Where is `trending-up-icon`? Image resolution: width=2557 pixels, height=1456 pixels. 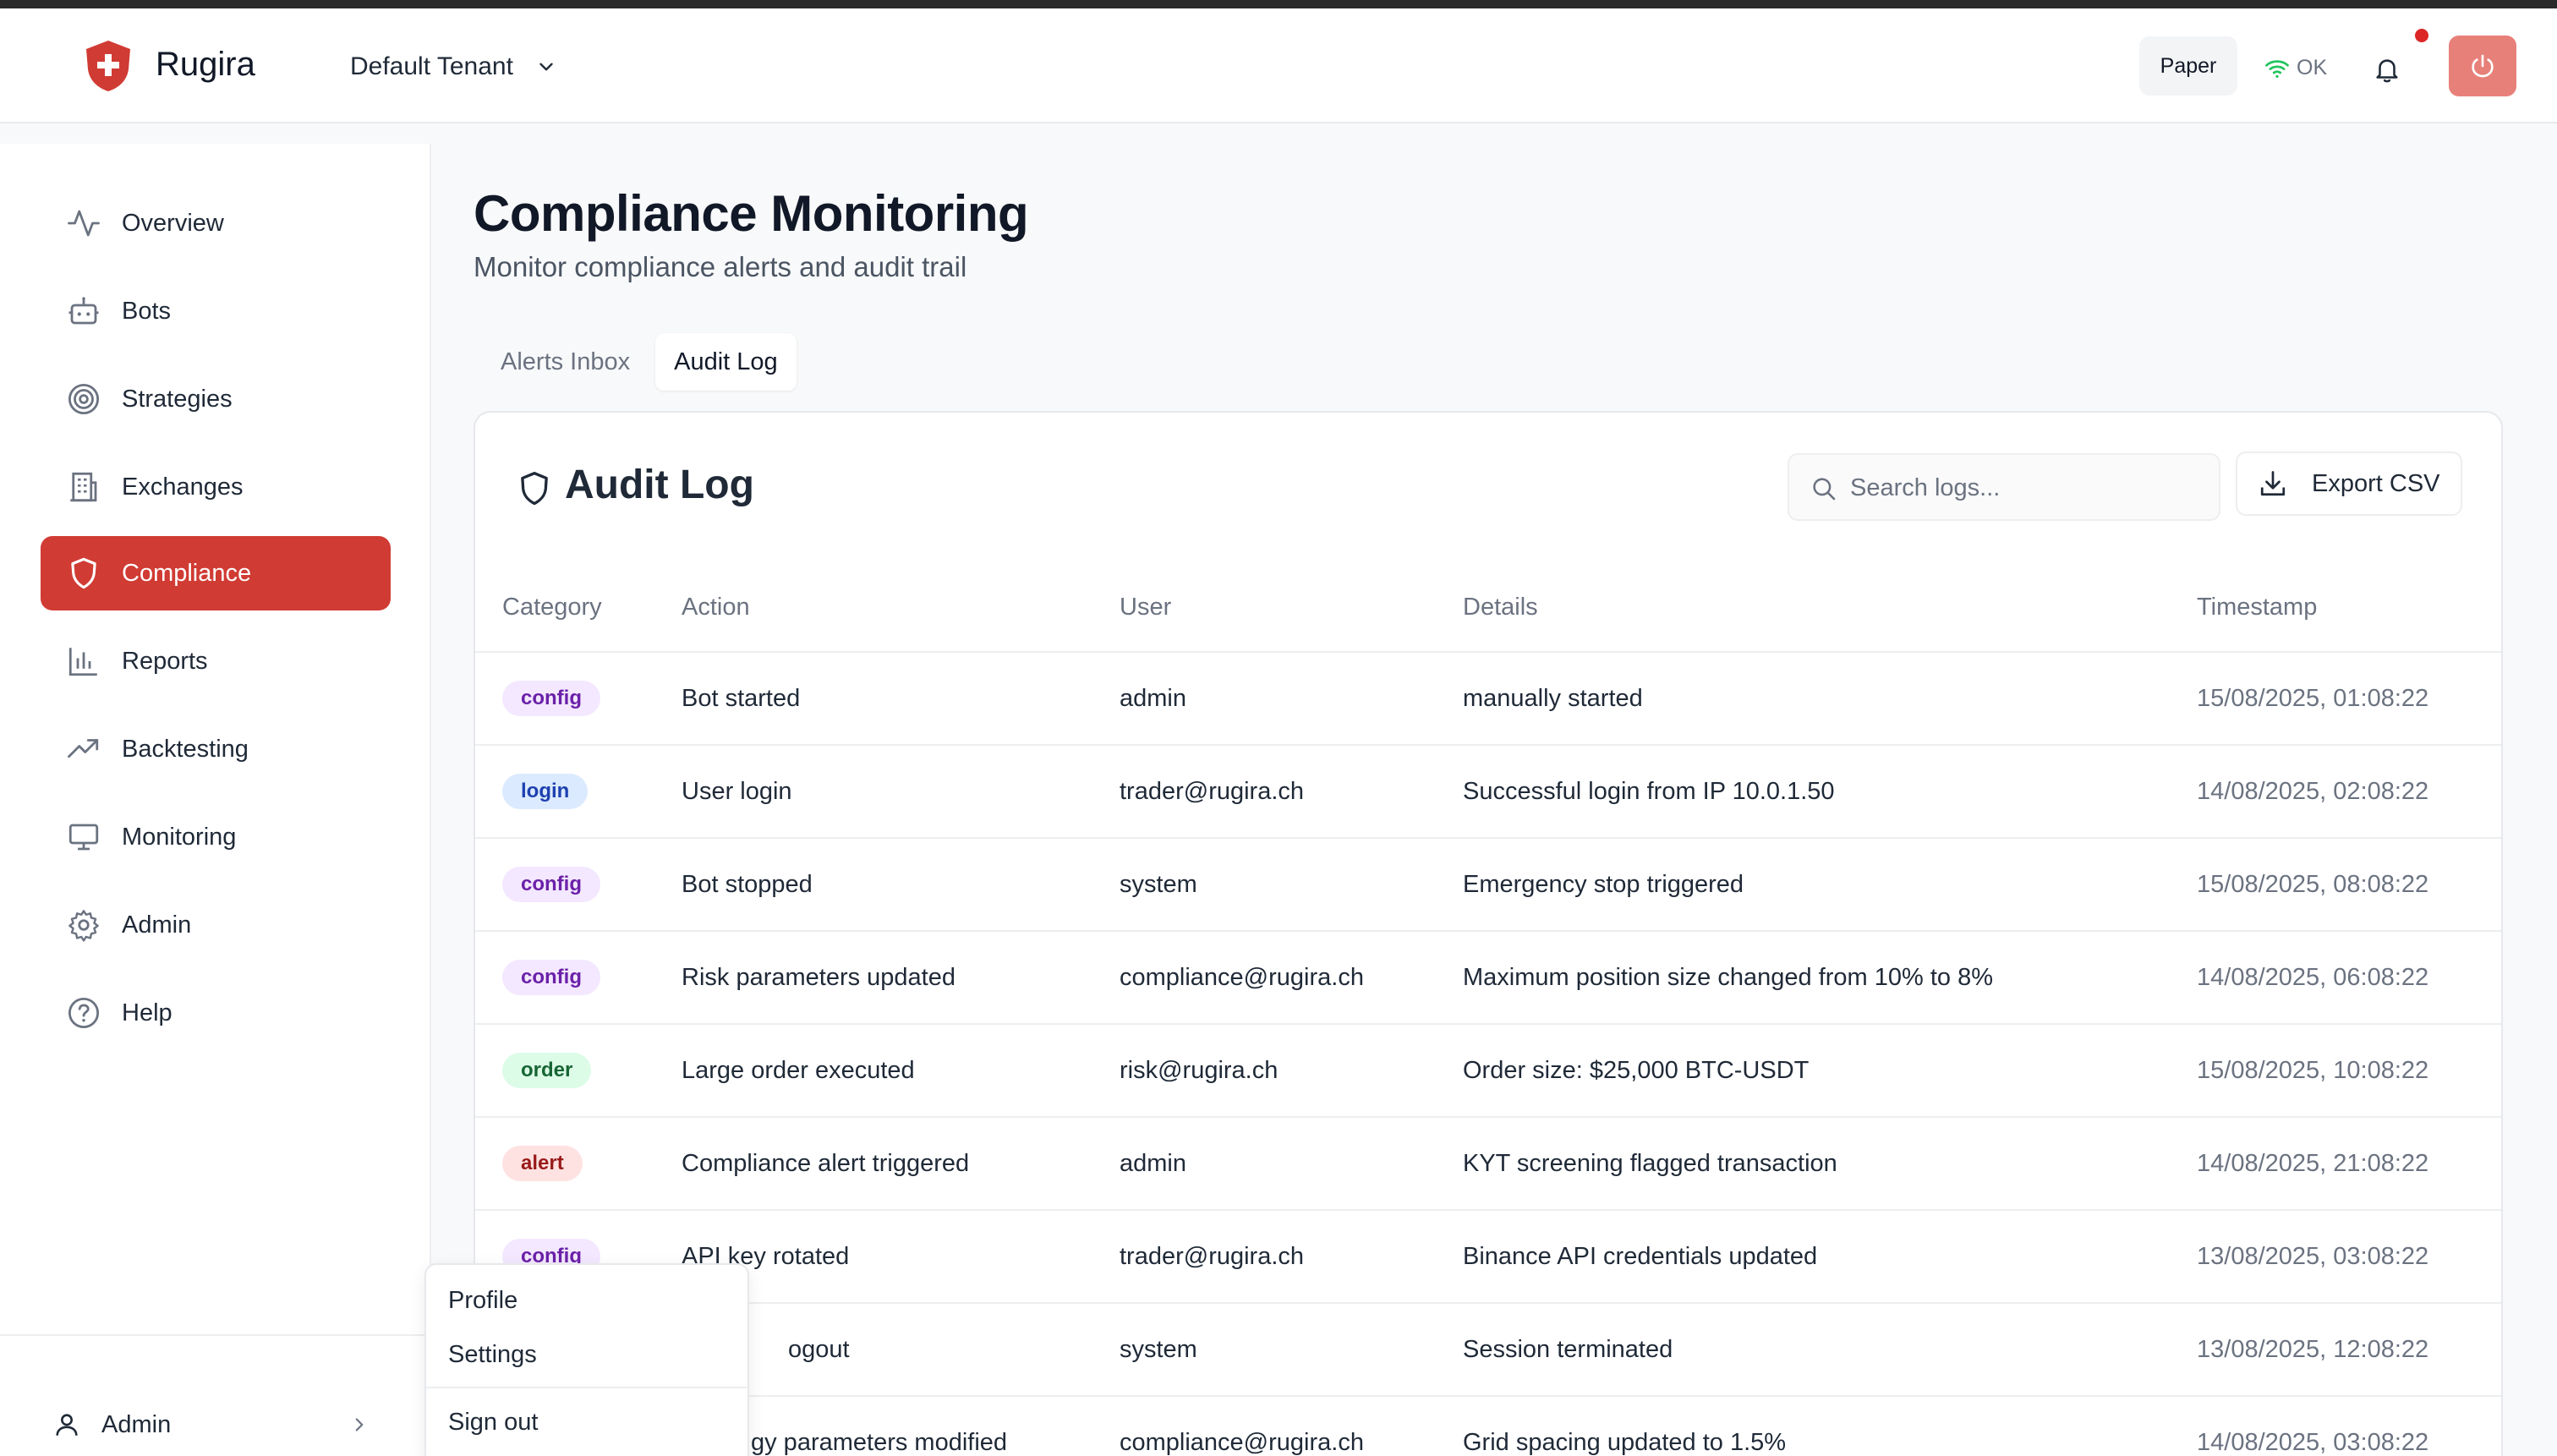
trending-up-icon is located at coordinates (83, 748).